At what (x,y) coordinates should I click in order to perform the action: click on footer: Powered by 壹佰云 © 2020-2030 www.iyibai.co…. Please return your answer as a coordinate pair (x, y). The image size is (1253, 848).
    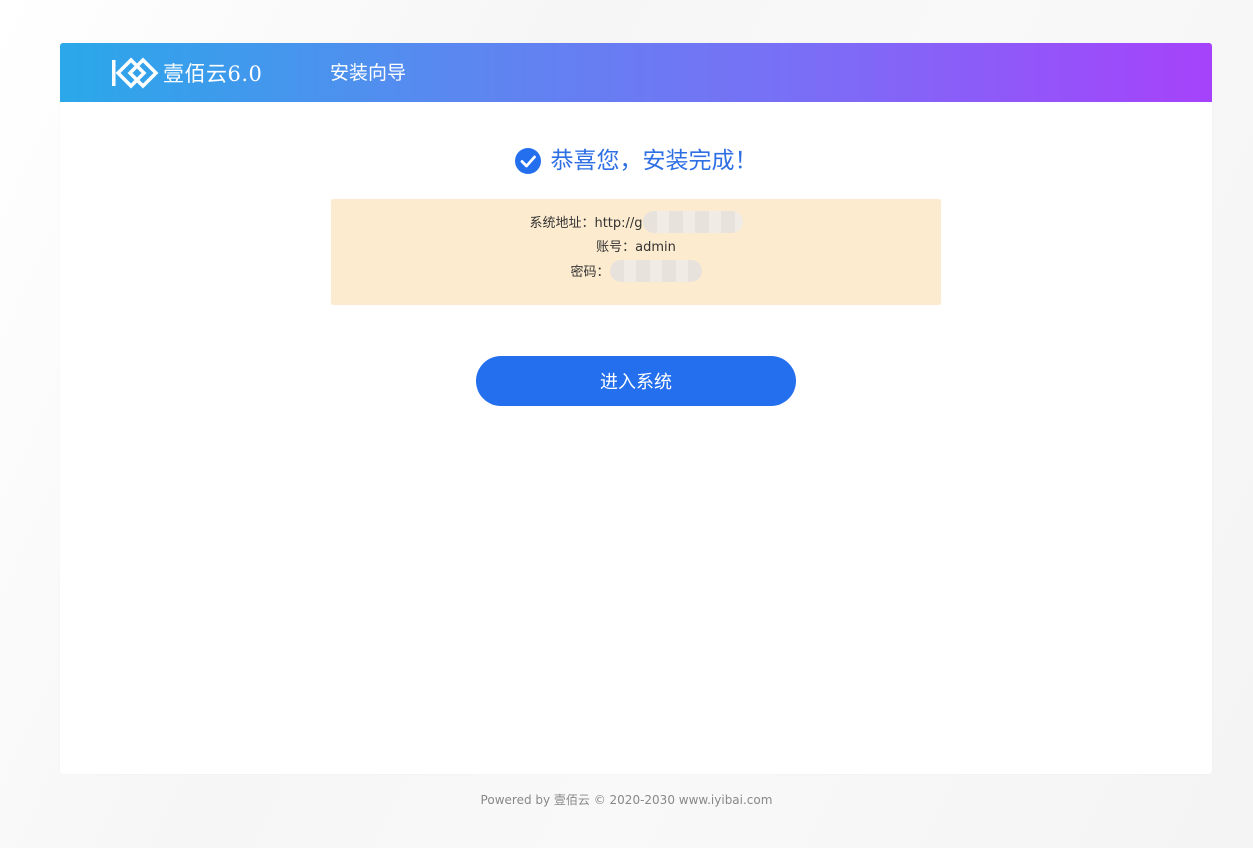
    Looking at the image, I should click on (626, 800).